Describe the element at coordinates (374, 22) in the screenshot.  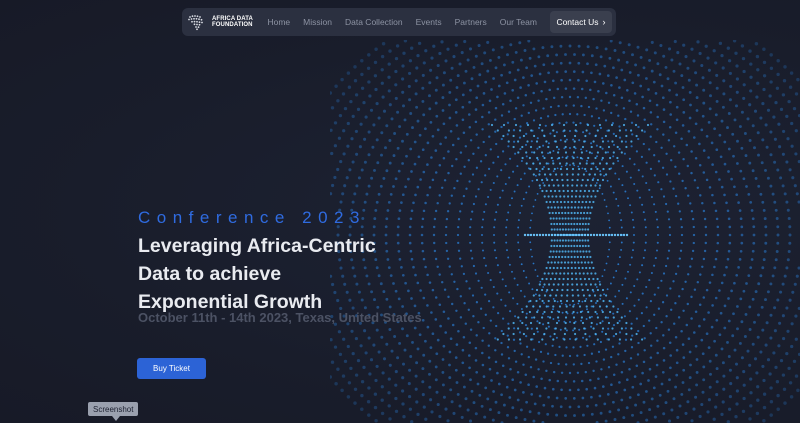
I see `nav-link-data-collection: Data Collection` at that location.